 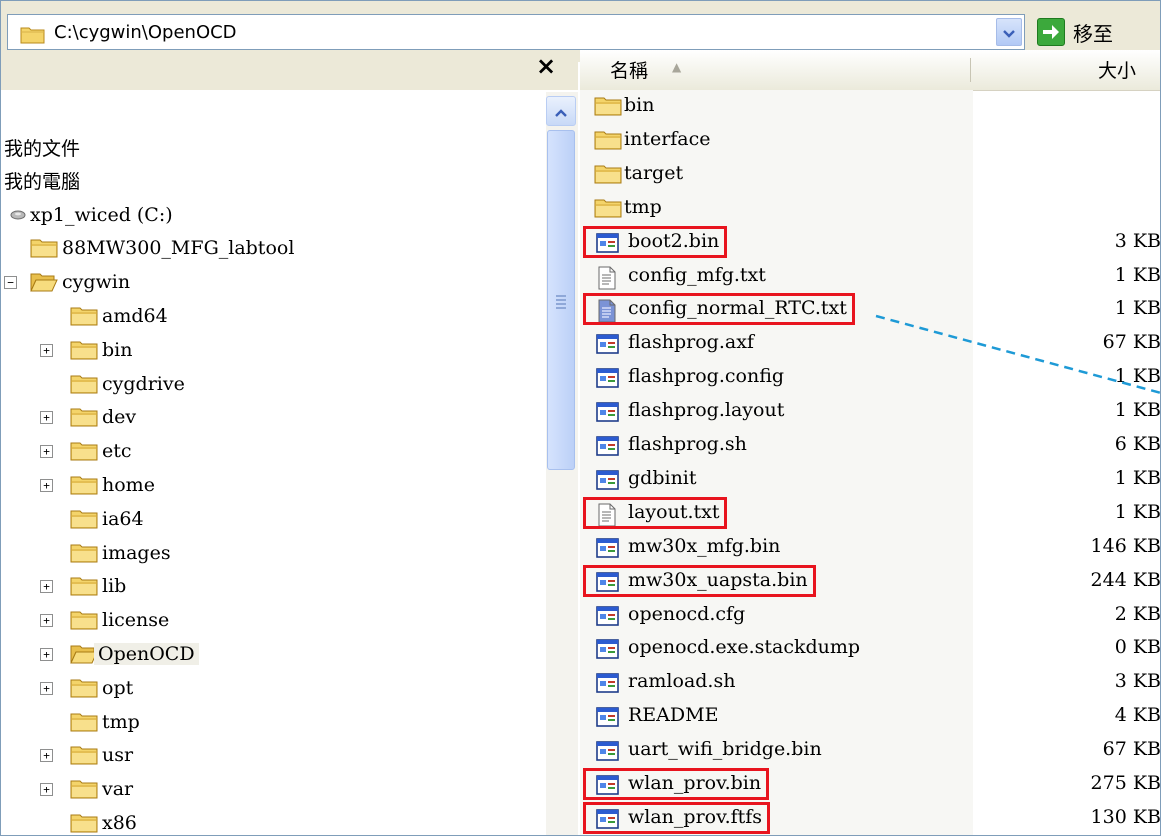 I want to click on tree-item: + var, so click(x=86, y=789).